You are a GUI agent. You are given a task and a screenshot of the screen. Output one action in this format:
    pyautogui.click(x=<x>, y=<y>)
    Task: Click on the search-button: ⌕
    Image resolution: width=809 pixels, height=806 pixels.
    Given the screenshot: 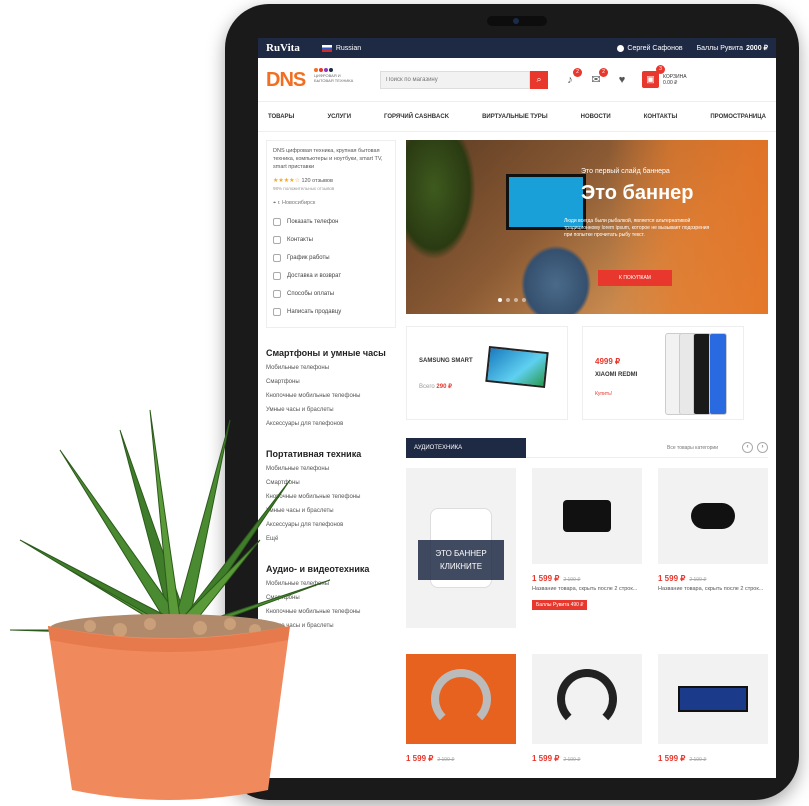 What is the action you would take?
    pyautogui.click(x=539, y=79)
    